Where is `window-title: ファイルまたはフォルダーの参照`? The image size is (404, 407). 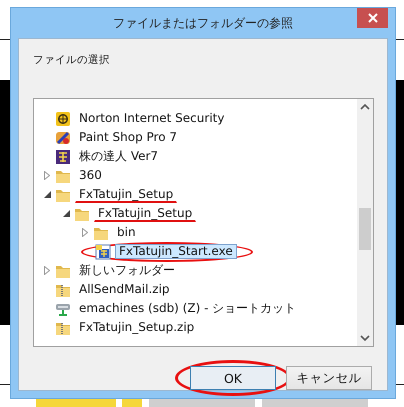 window-title: ファイルまたはフォルダーの参照 is located at coordinates (203, 23).